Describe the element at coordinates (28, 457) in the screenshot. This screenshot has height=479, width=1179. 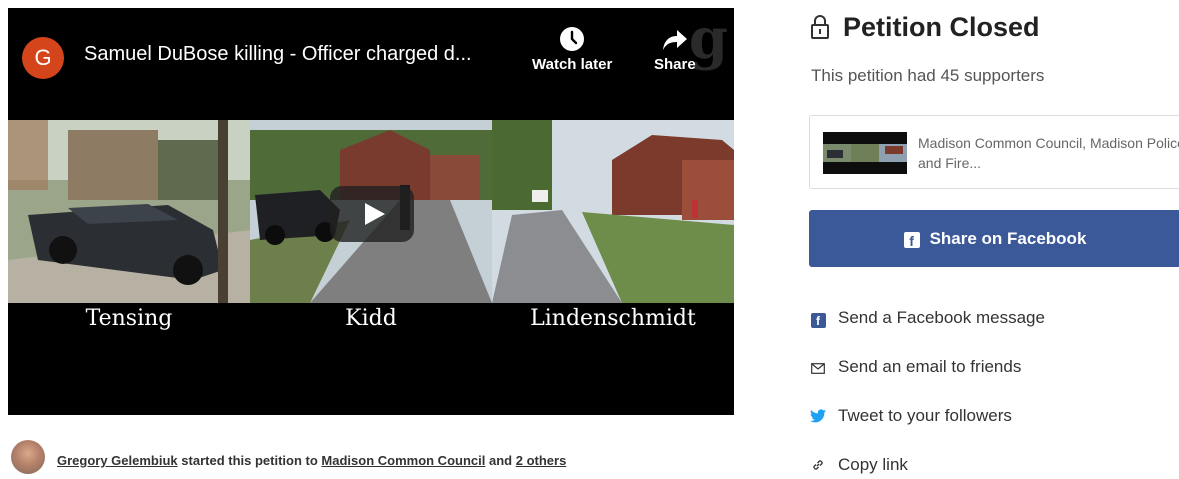
I see `author-avatar` at that location.